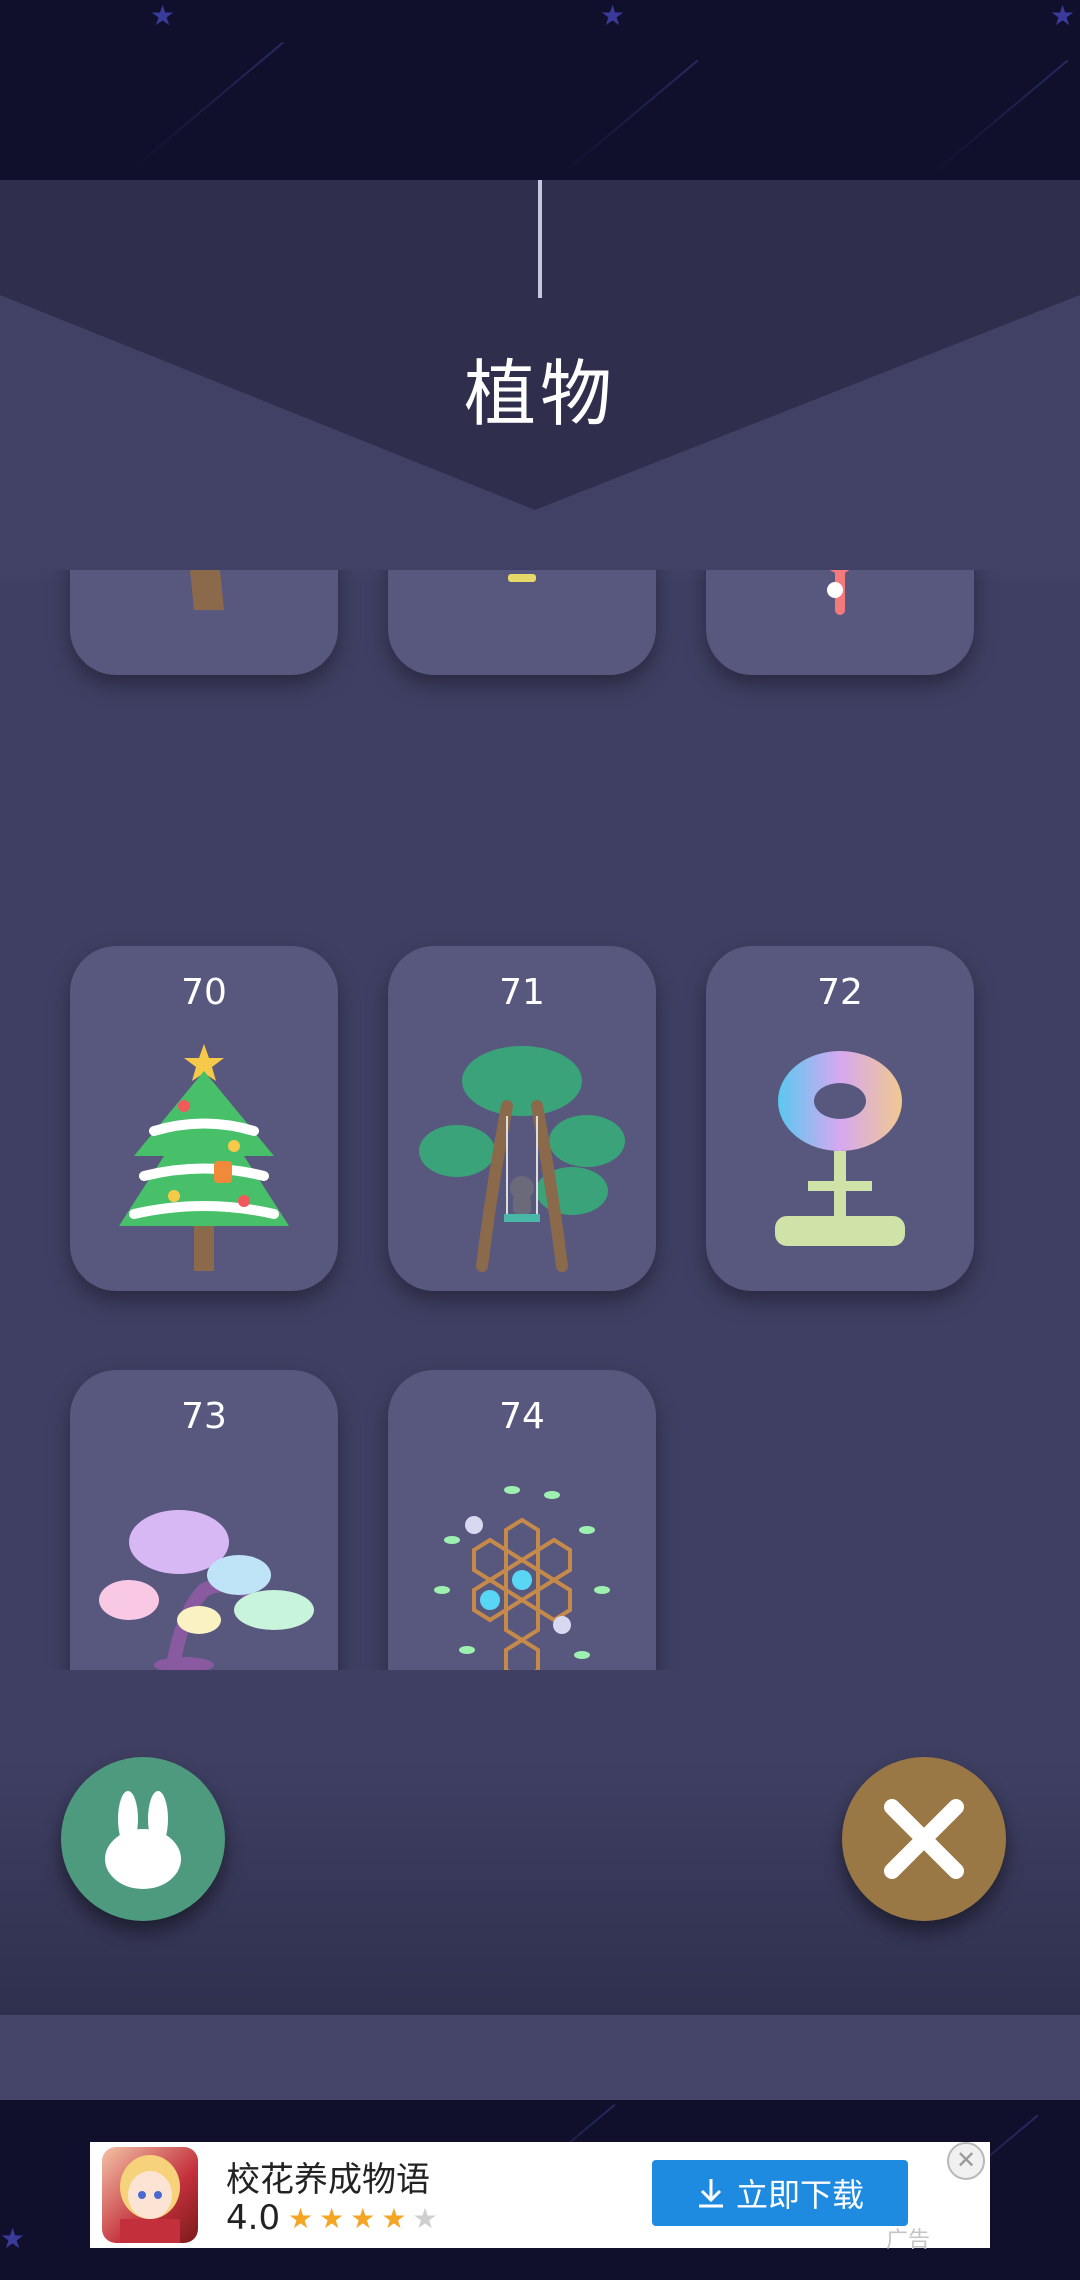 This screenshot has height=2280, width=1080. I want to click on close-icon, so click(924, 1839).